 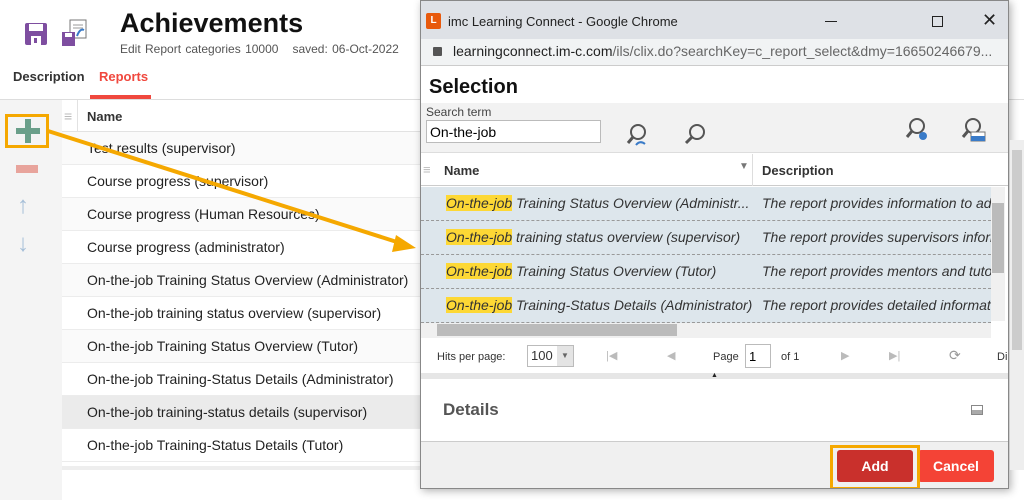 I want to click on window-title: imc Learning Connect - Google Chrome, so click(x=563, y=21).